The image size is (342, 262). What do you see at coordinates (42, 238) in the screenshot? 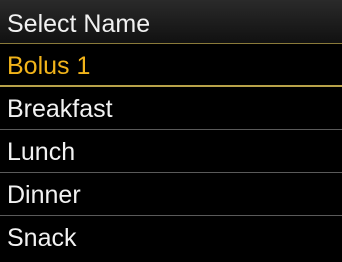
I see `list-item-label: Snack` at bounding box center [42, 238].